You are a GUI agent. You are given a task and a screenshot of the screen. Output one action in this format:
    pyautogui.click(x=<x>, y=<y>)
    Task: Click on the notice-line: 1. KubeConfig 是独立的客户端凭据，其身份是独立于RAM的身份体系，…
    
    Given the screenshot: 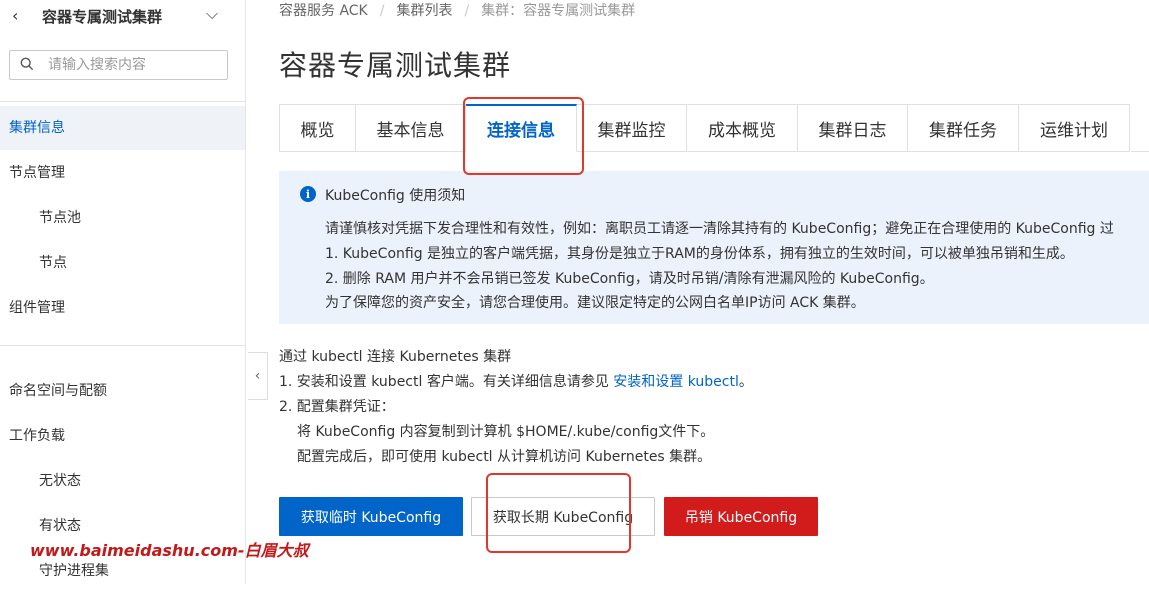 What is the action you would take?
    pyautogui.click(x=699, y=254)
    